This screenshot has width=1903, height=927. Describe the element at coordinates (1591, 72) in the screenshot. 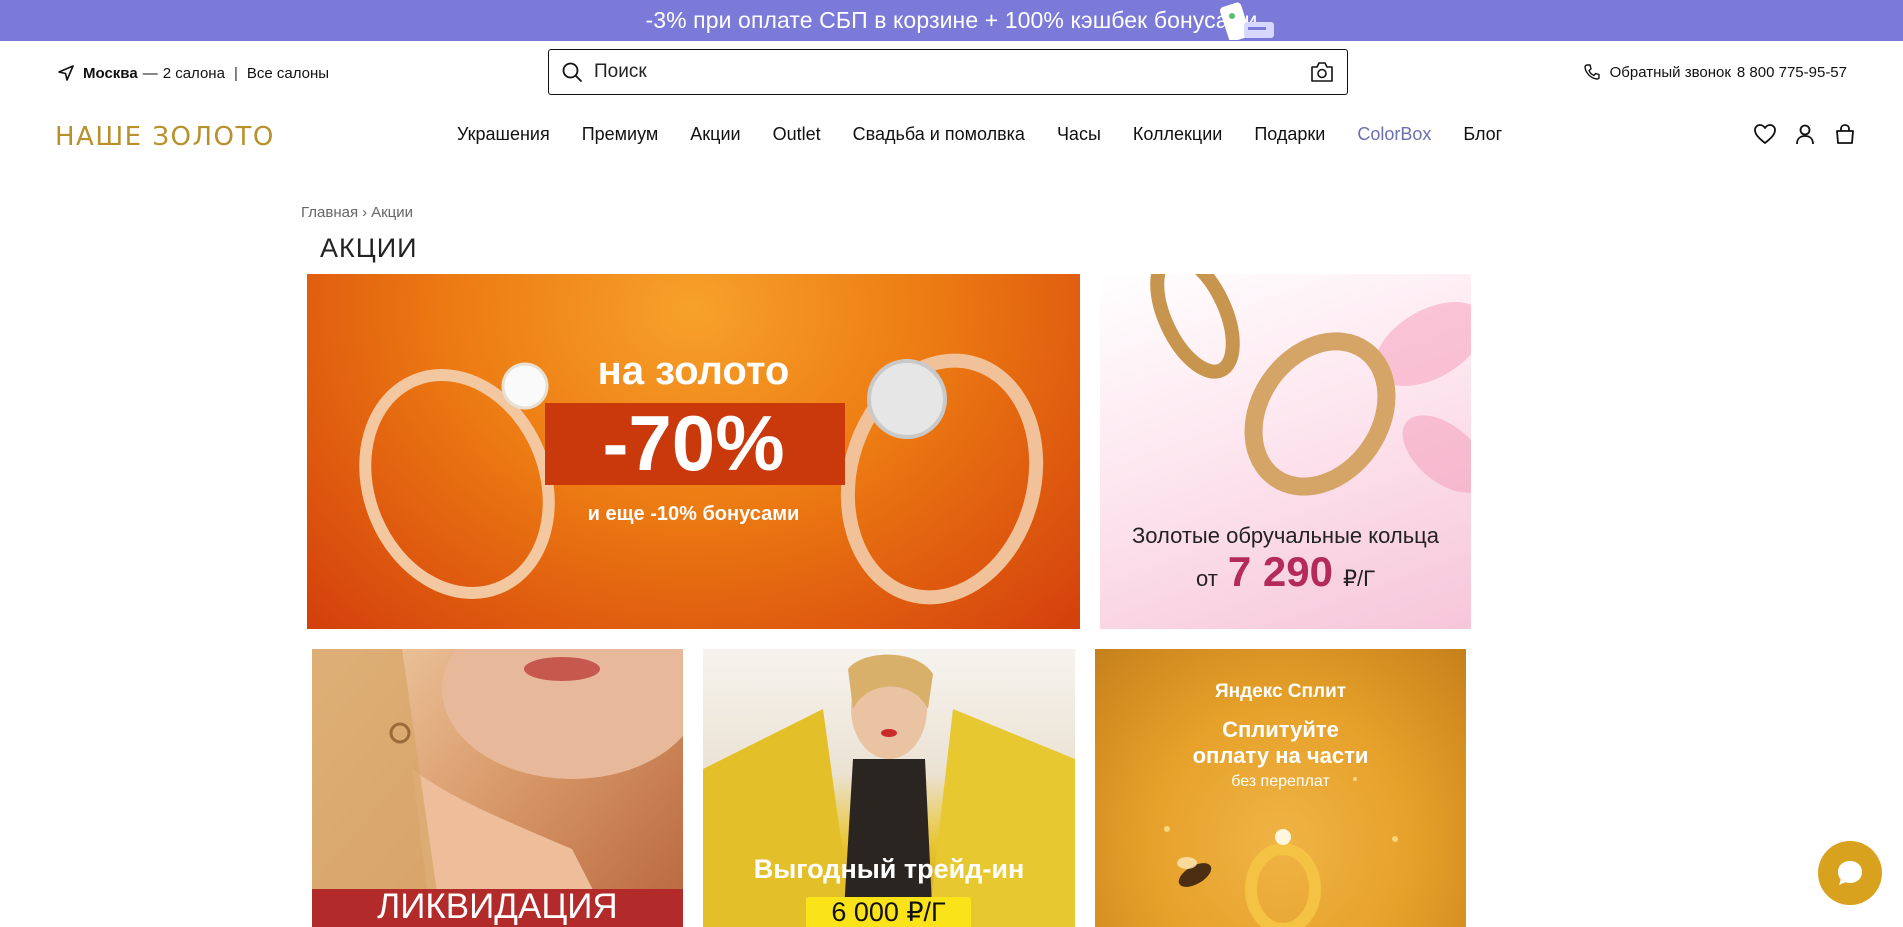

I see `phone-icon` at that location.